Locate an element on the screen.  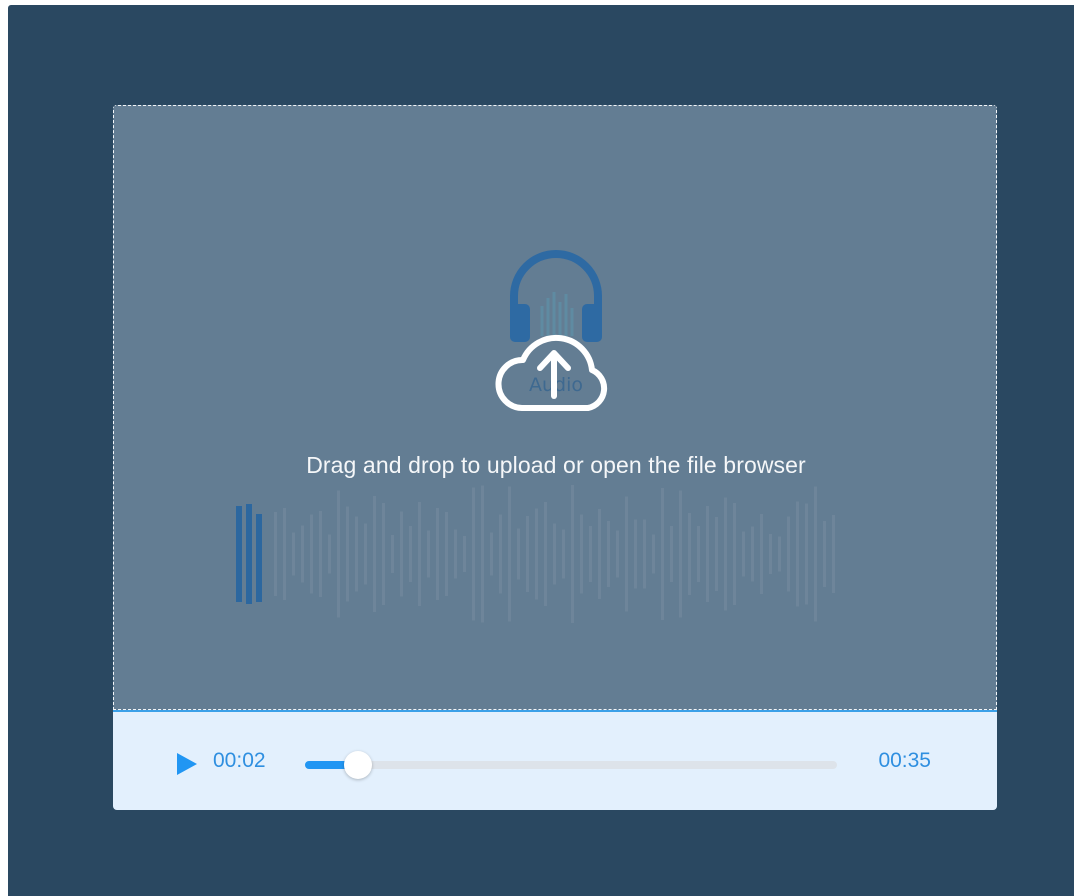
current-time: 00:02 is located at coordinates (239, 760).